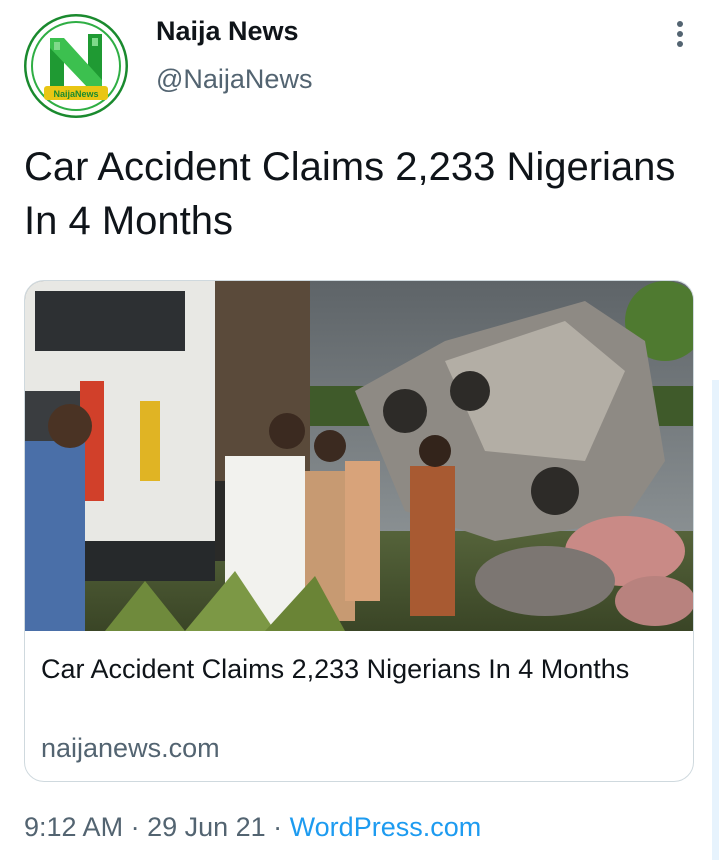 The width and height of the screenshot is (719, 860). What do you see at coordinates (359, 60) in the screenshot?
I see `tweet-header: NaijaNews Naija News @NaijaNews` at bounding box center [359, 60].